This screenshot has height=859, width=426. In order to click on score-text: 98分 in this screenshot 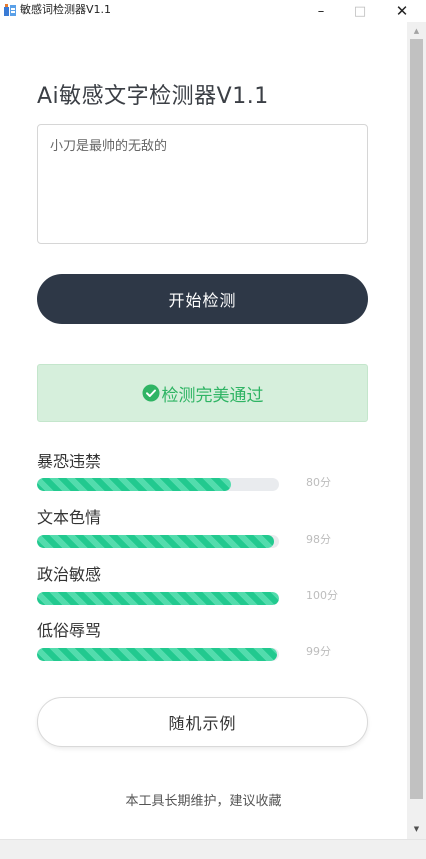, I will do `click(318, 539)`.